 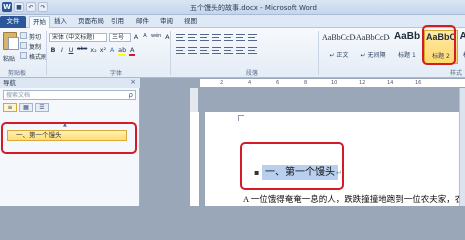 I want to click on style-name: ↵ 无间隔, so click(x=373, y=55).